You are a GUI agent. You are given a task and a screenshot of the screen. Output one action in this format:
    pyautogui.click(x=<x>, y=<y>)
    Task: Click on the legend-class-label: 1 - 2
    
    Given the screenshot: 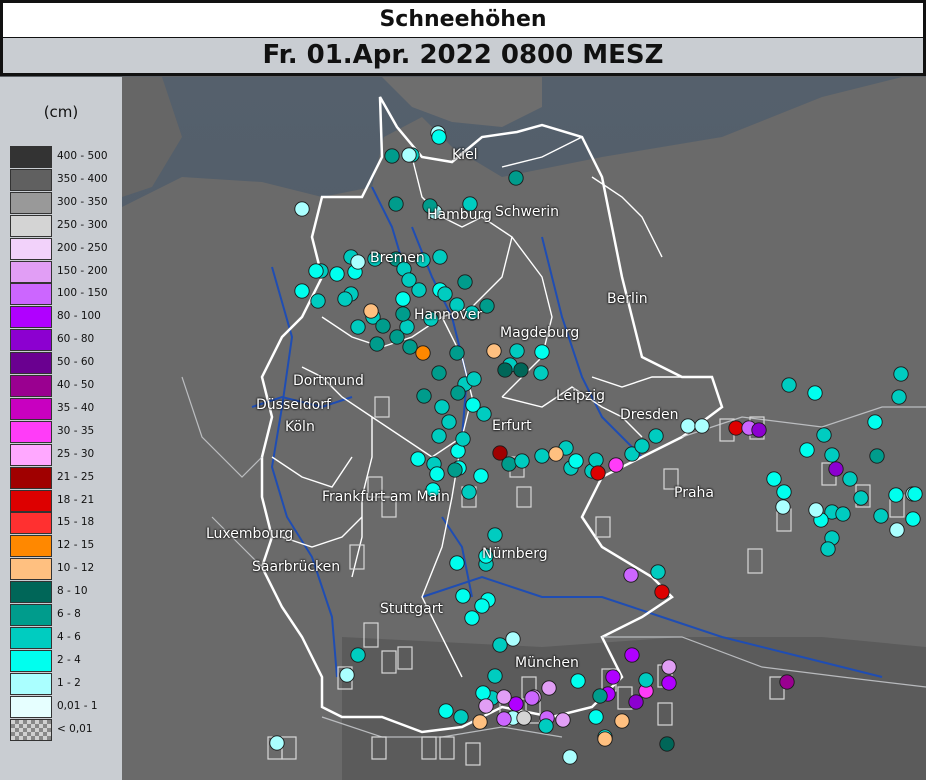 What is the action you would take?
    pyautogui.click(x=69, y=682)
    